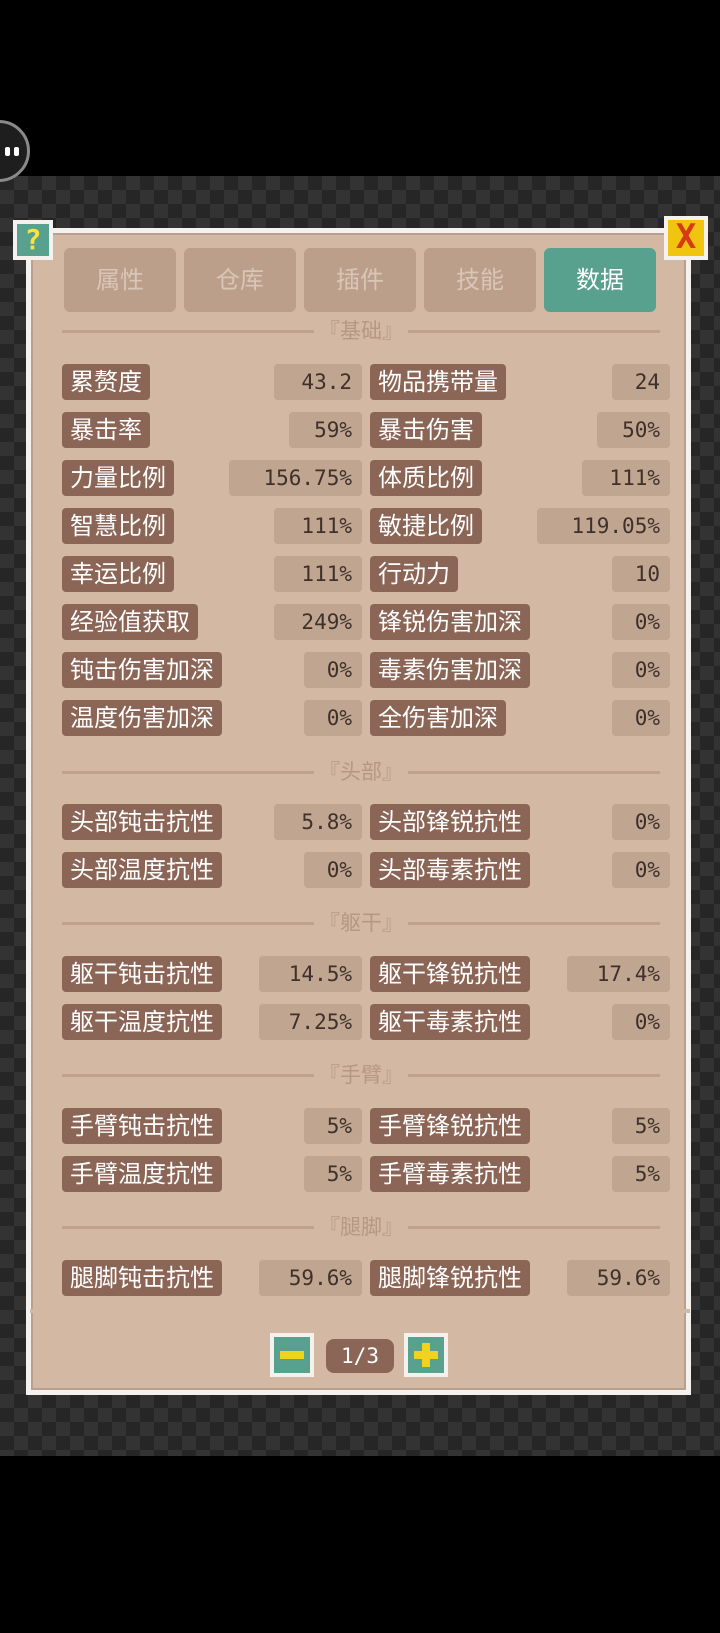 This screenshot has width=720, height=1633. I want to click on section-header-torso: 『躯干』, so click(361, 923).